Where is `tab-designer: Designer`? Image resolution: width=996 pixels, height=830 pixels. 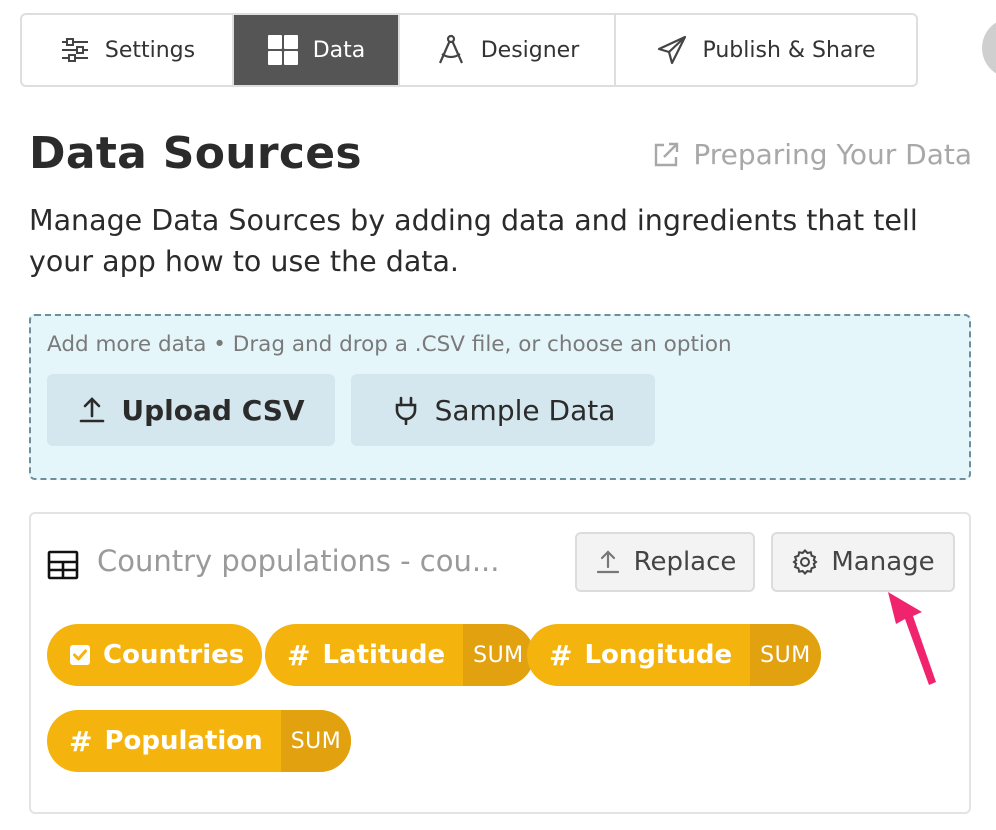
tab-designer: Designer is located at coordinates (508, 50).